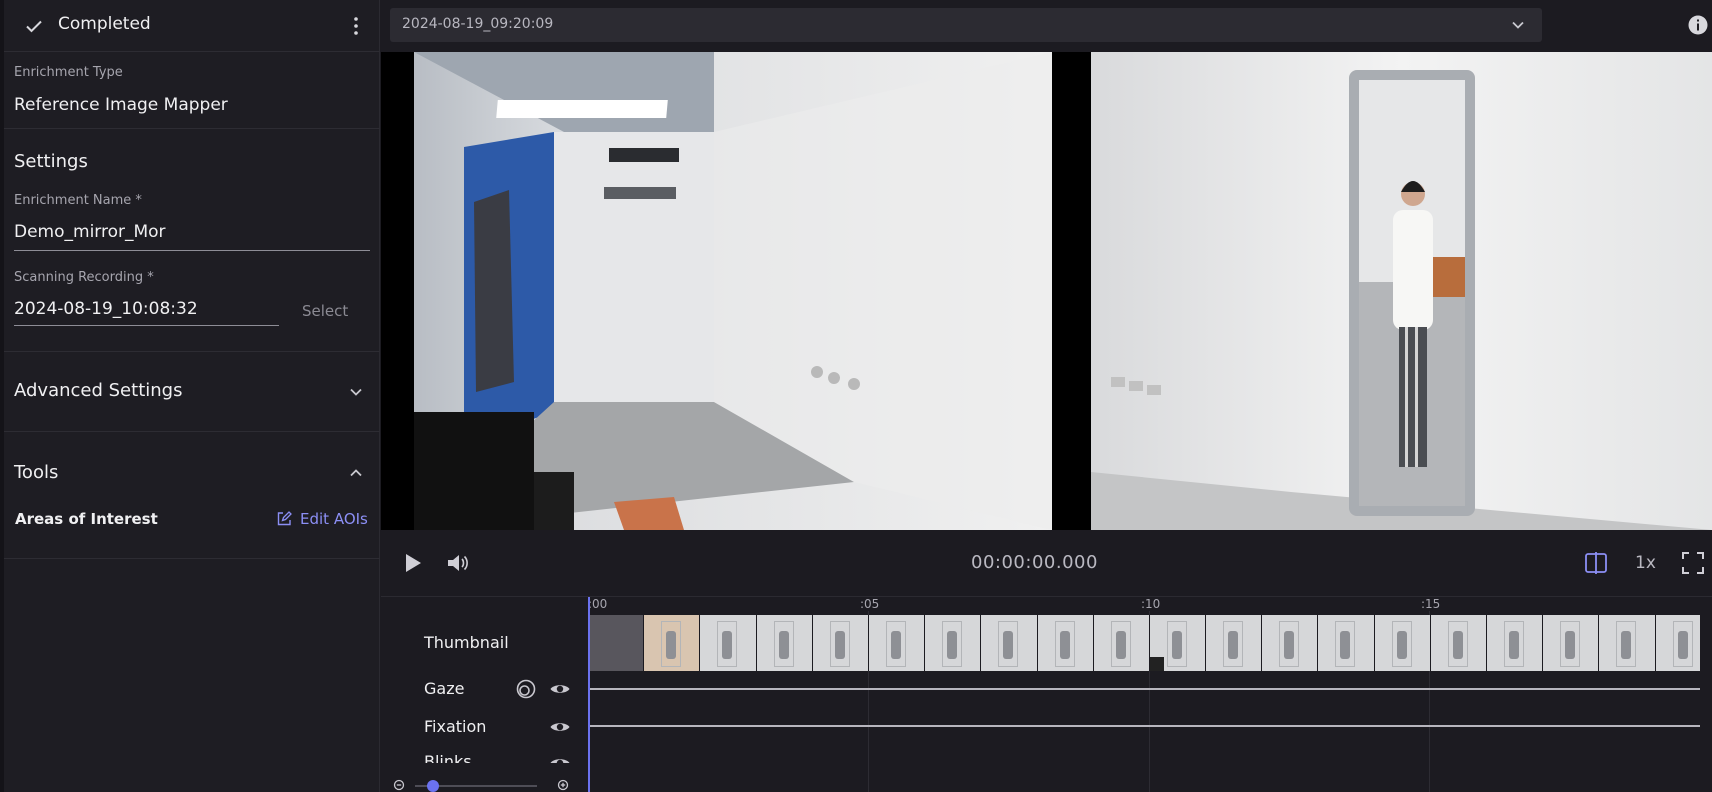  Describe the element at coordinates (1144, 726) in the screenshot. I see `fixation-track` at that location.